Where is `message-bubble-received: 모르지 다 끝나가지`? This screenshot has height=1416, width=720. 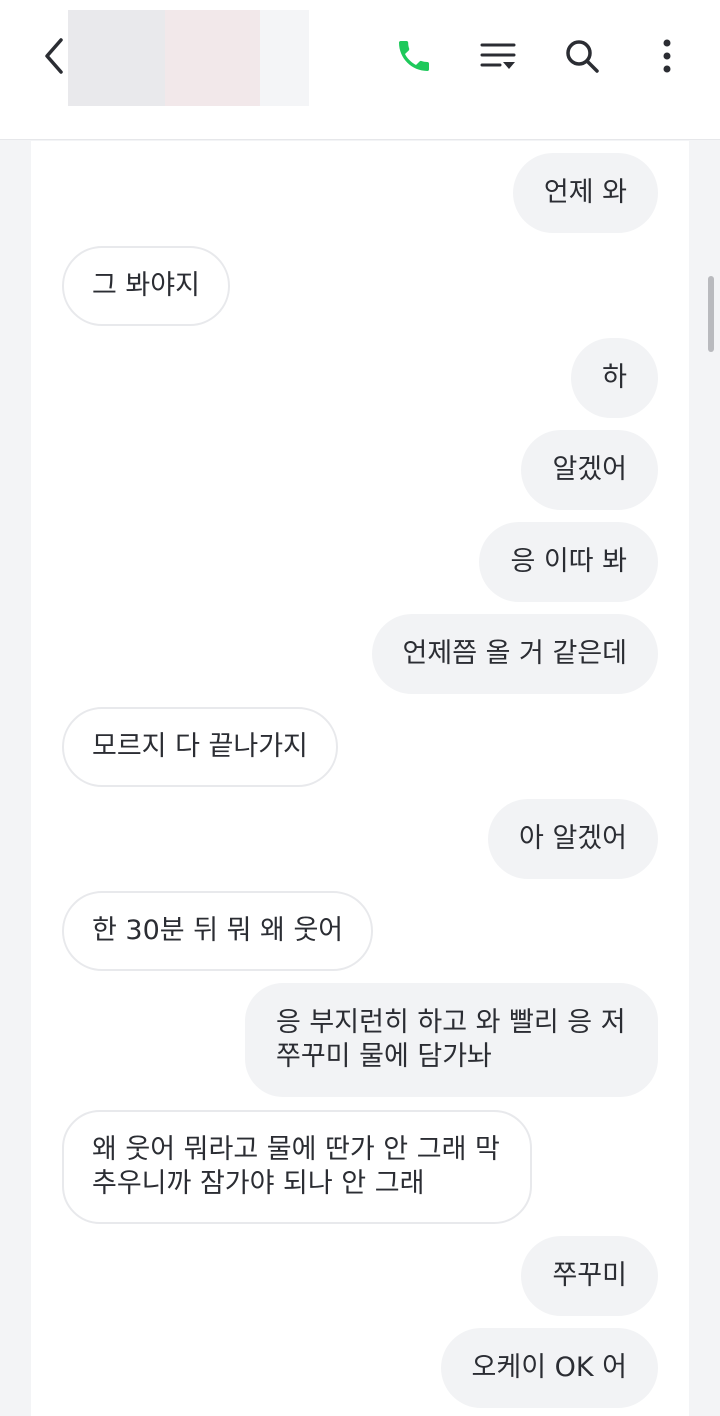 message-bubble-received: 모르지 다 끝나가지 is located at coordinates (200, 747).